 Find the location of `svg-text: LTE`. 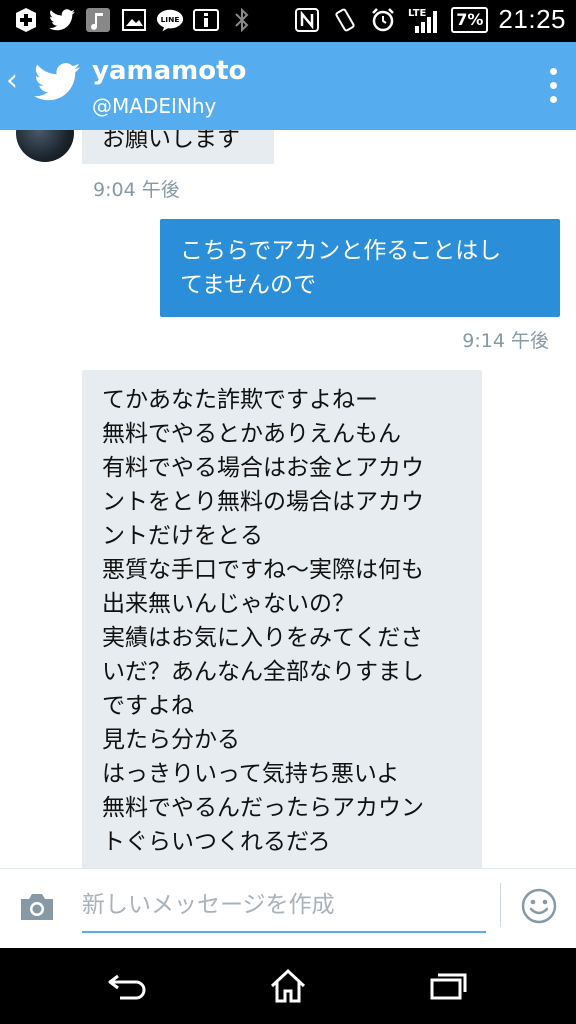

svg-text: LTE is located at coordinates (417, 13).